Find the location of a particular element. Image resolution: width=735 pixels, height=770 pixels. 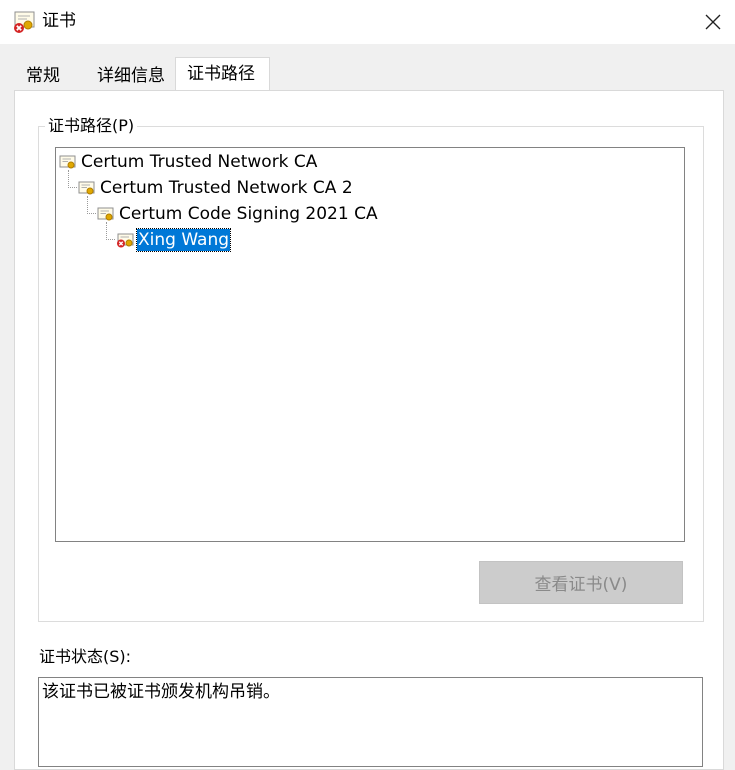

tree-item-end-entity: Xing Wang is located at coordinates (174, 240).